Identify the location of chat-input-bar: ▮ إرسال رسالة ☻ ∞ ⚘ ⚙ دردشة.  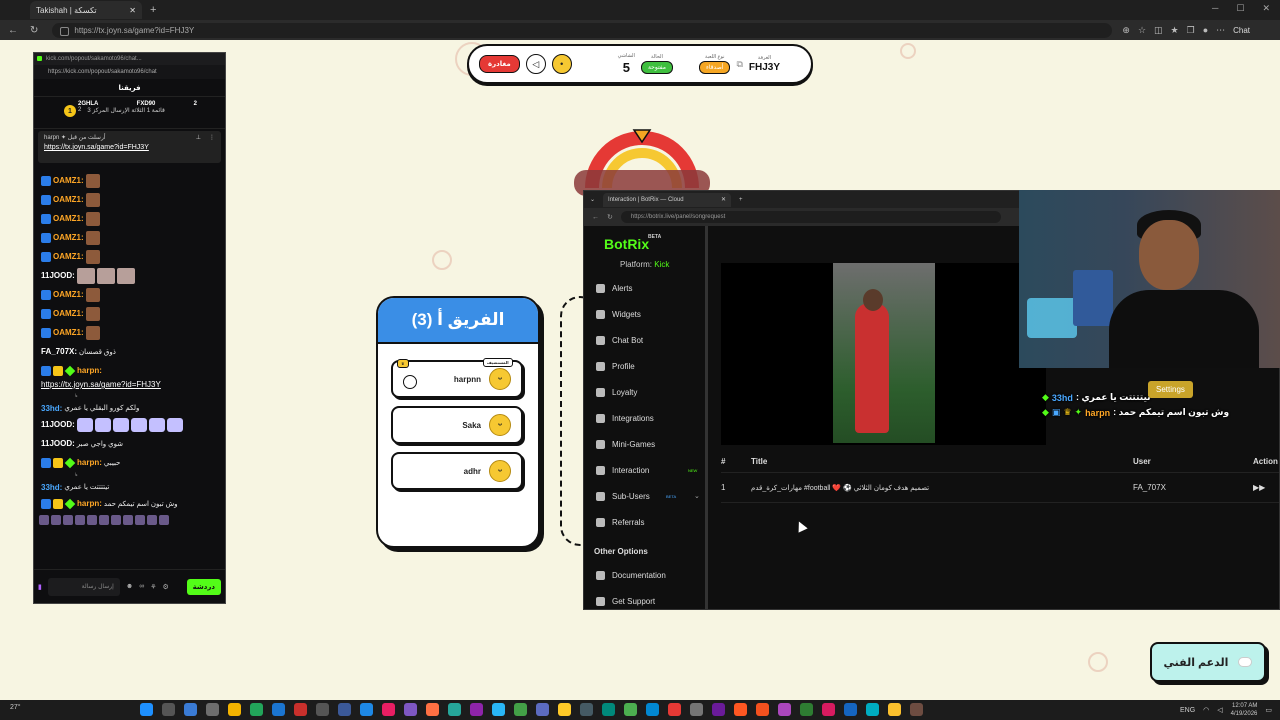
(129, 586).